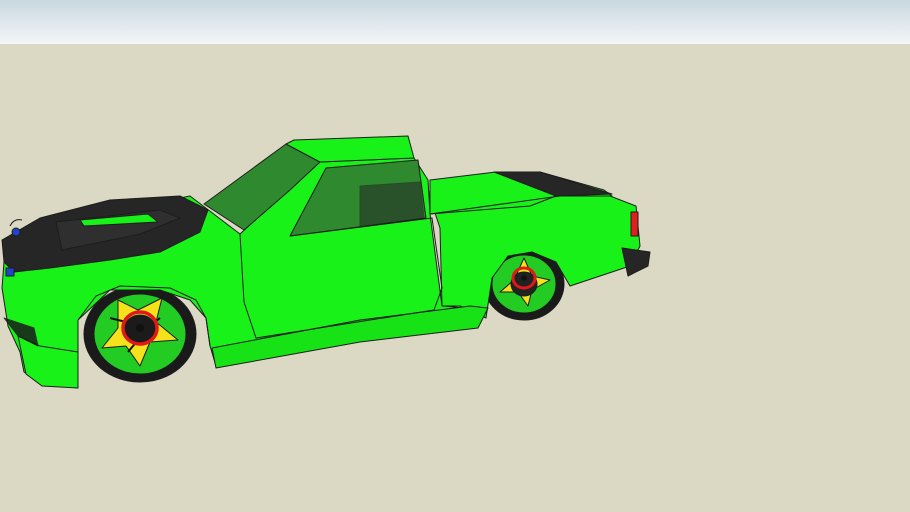 The image size is (910, 512). What do you see at coordinates (16, 232) in the screenshot?
I see `mirror-dot` at bounding box center [16, 232].